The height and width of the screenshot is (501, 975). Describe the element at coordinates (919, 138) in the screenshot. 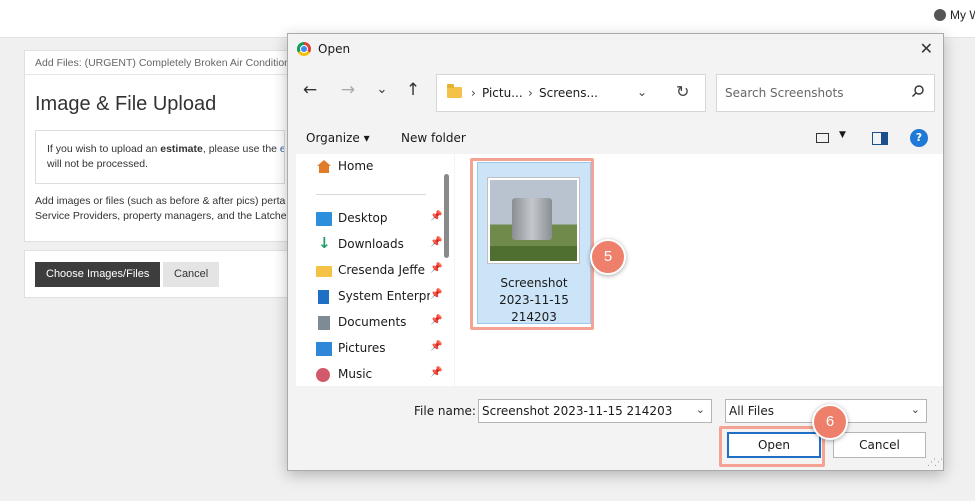

I see `help-icon: ?` at that location.